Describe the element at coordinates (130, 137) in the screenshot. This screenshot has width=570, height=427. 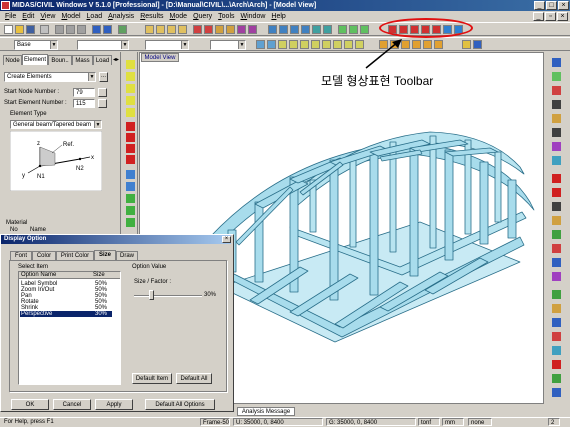
I see `rotate-right-icon` at that location.